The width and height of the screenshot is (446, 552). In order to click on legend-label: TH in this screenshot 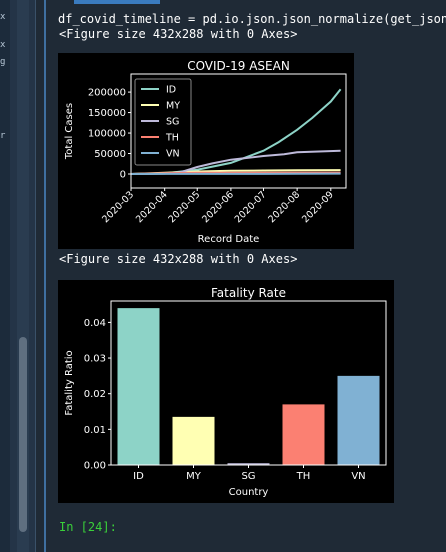, I will do `click(172, 138)`.